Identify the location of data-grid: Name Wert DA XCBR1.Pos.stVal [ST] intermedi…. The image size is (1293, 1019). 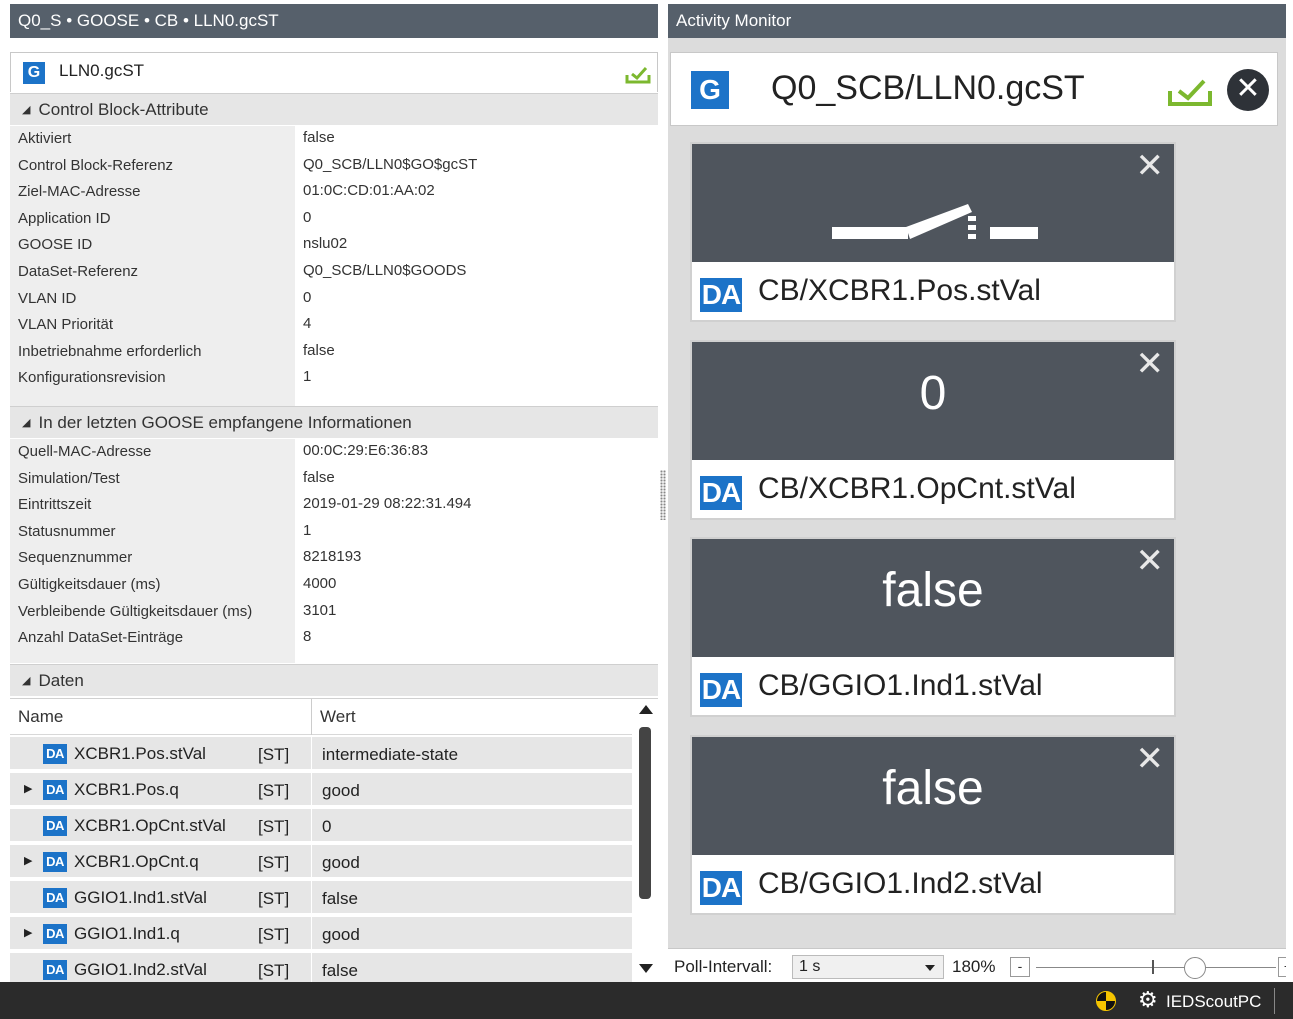
(334, 840).